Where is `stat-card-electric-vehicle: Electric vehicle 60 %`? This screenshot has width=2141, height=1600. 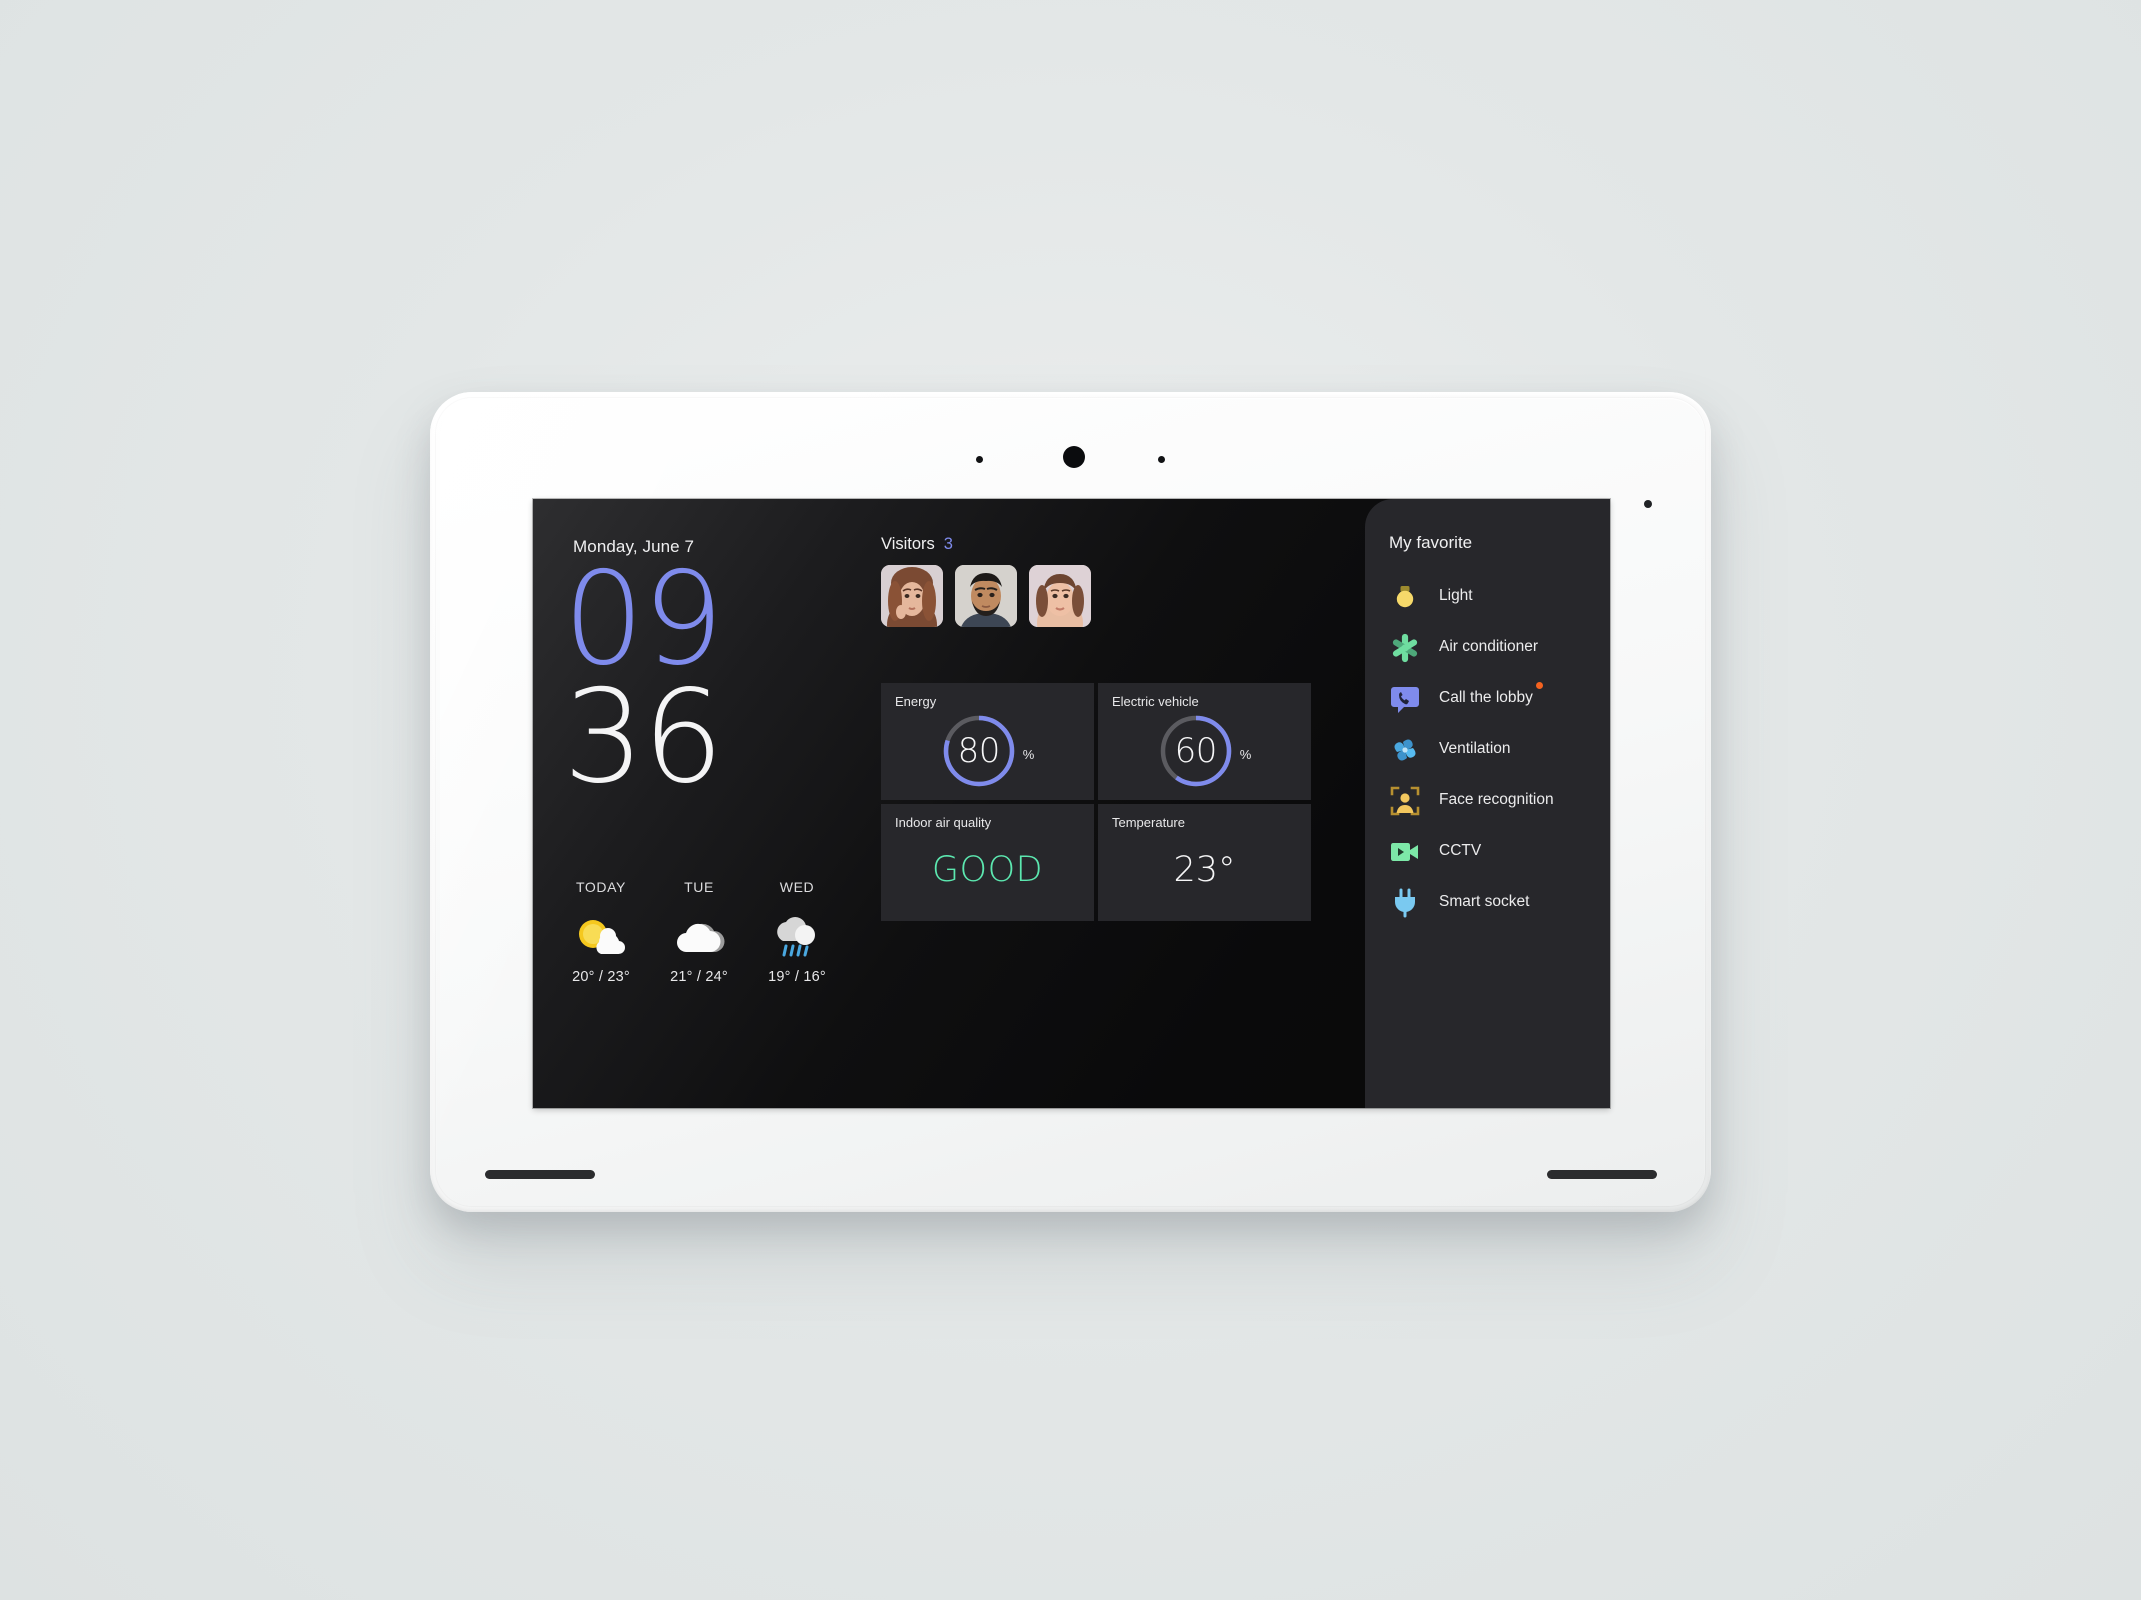 stat-card-electric-vehicle: Electric vehicle 60 % is located at coordinates (1204, 741).